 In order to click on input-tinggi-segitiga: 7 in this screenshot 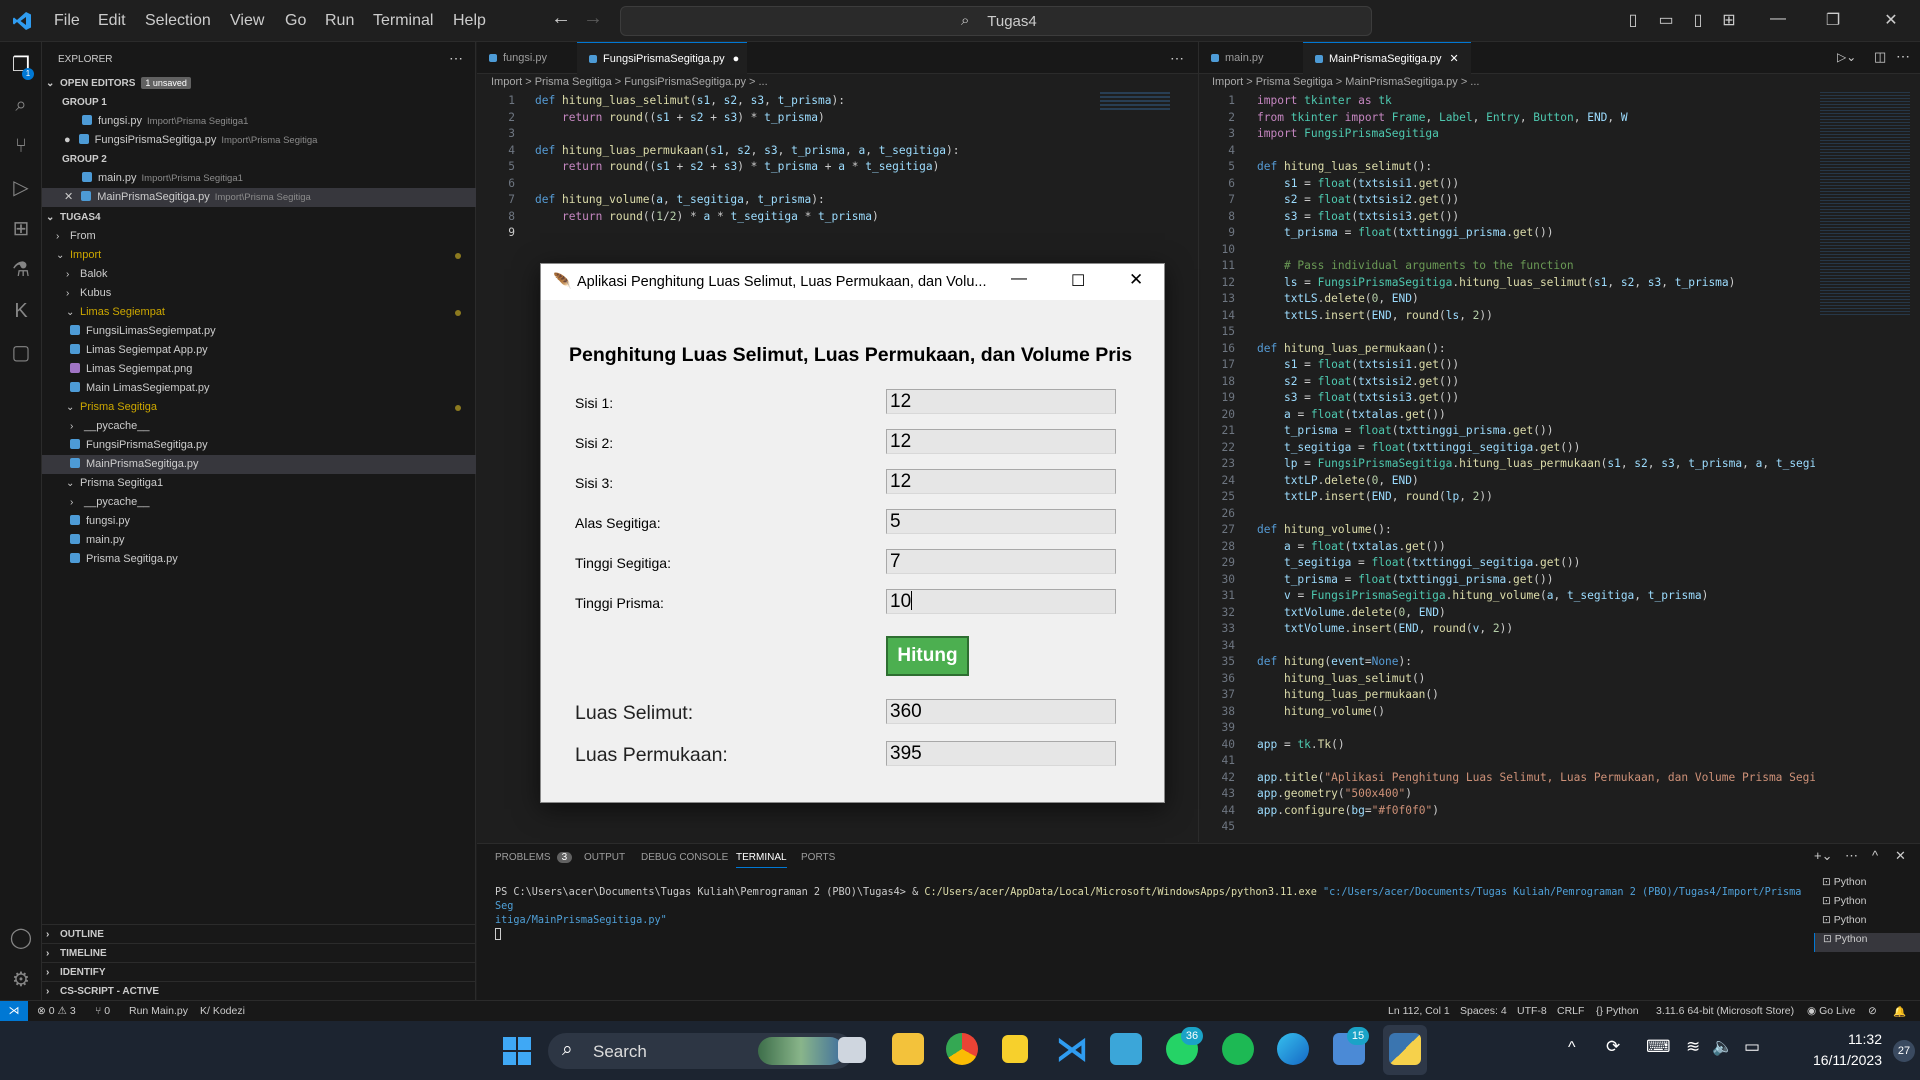, I will do `click(1001, 561)`.